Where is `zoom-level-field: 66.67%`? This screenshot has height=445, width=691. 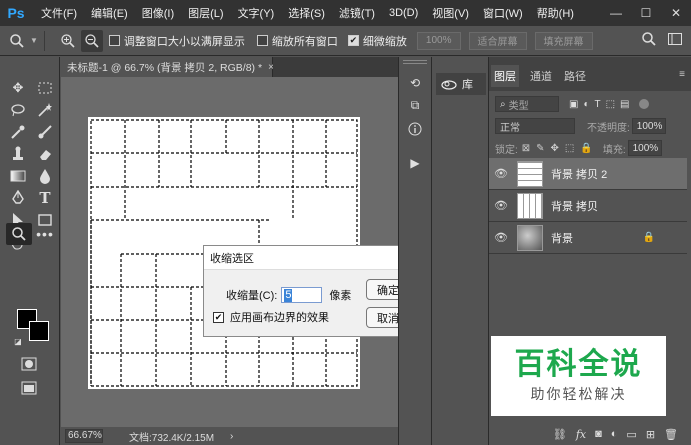 zoom-level-field: 66.67% is located at coordinates (84, 436).